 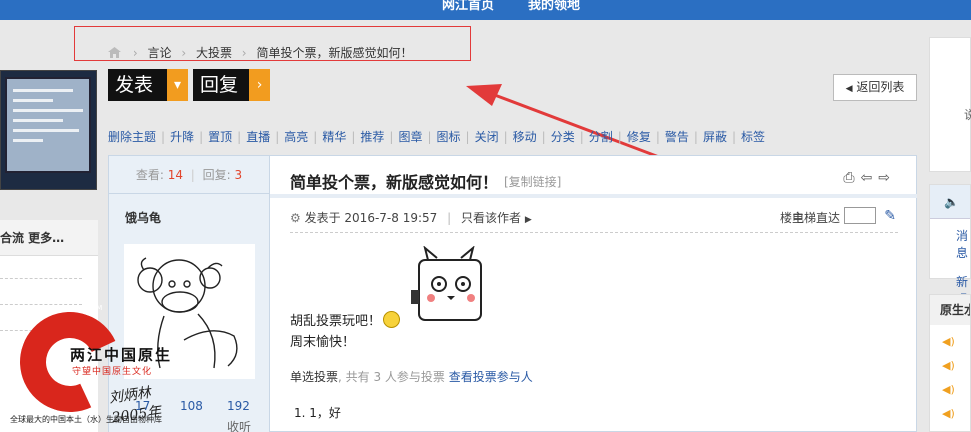 I want to click on author-name: 饿乌龟, so click(x=143, y=217).